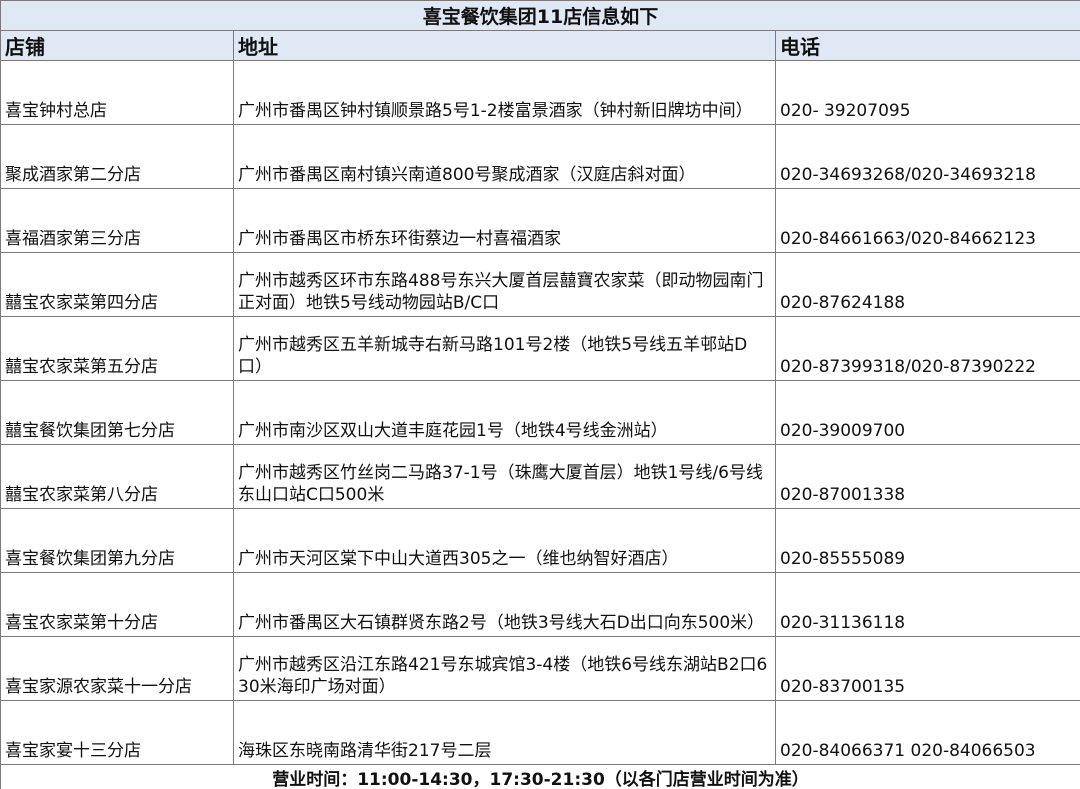 This screenshot has height=789, width=1080. What do you see at coordinates (927, 45) in the screenshot?
I see `header-phone: 电话` at bounding box center [927, 45].